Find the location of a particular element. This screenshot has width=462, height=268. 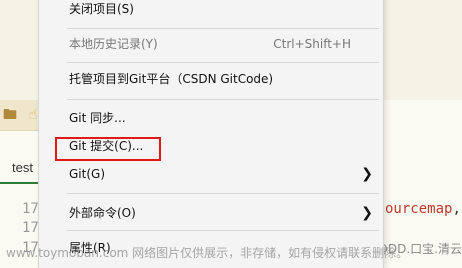

menu-item-close-project: 关闭项目(S) is located at coordinates (211, 10).